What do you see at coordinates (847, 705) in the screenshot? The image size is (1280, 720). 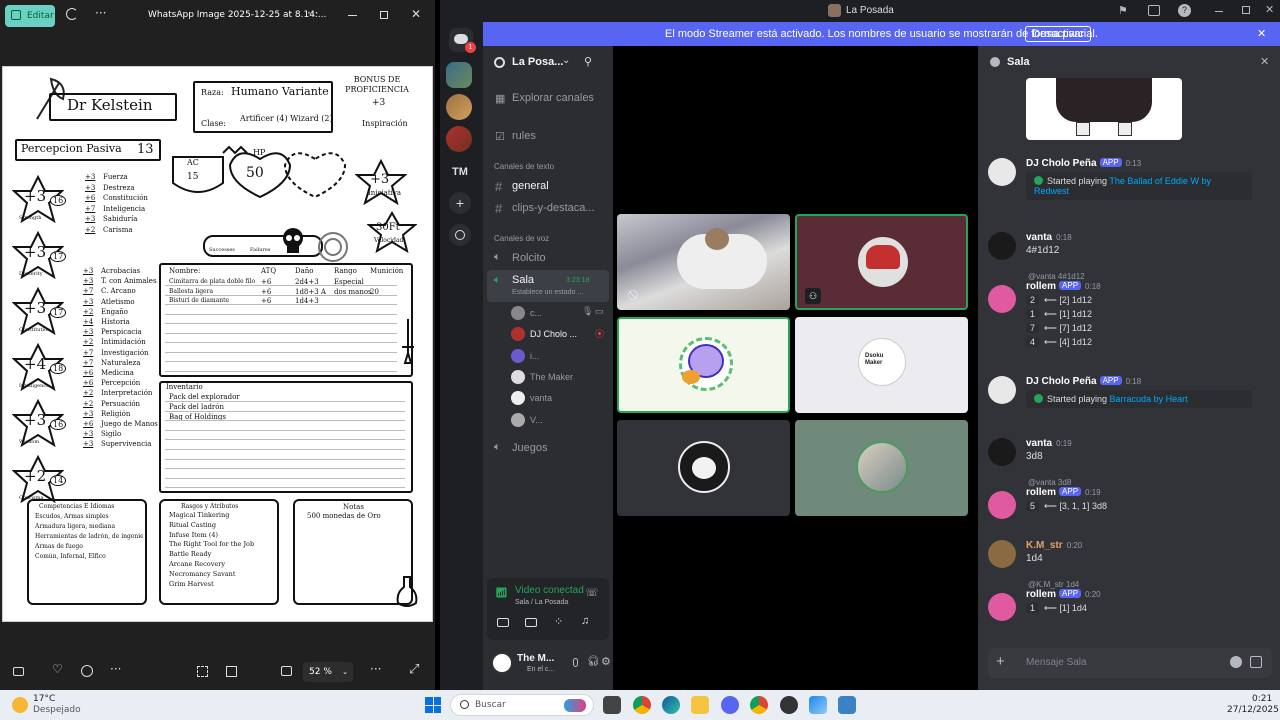 I see `notepad-icon` at bounding box center [847, 705].